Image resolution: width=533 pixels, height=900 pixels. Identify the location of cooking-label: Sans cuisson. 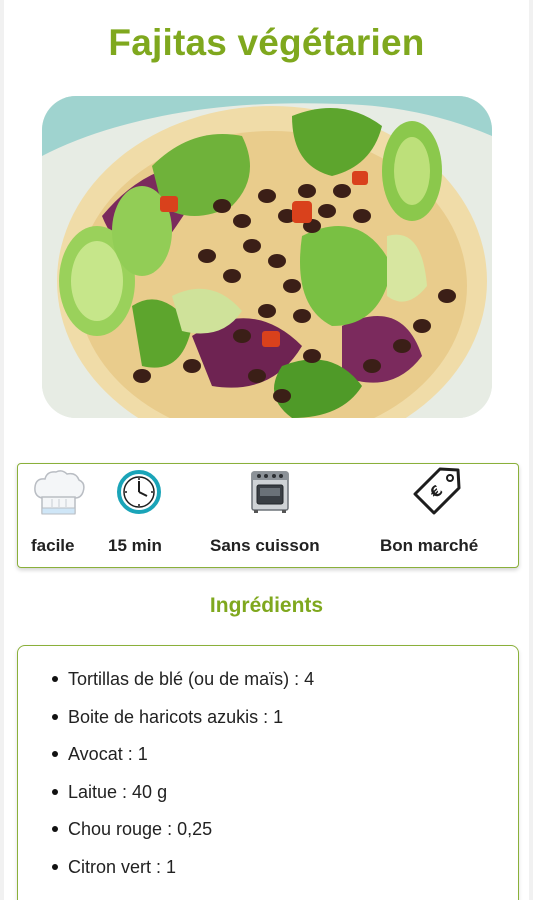
(265, 545).